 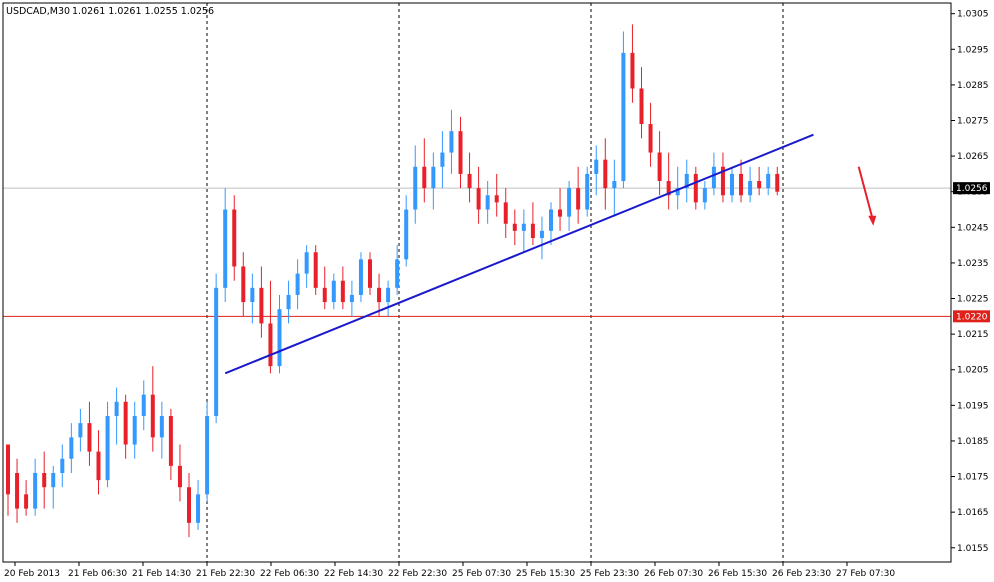 What do you see at coordinates (973, 228) in the screenshot?
I see `y-tick-label: 1.0245` at bounding box center [973, 228].